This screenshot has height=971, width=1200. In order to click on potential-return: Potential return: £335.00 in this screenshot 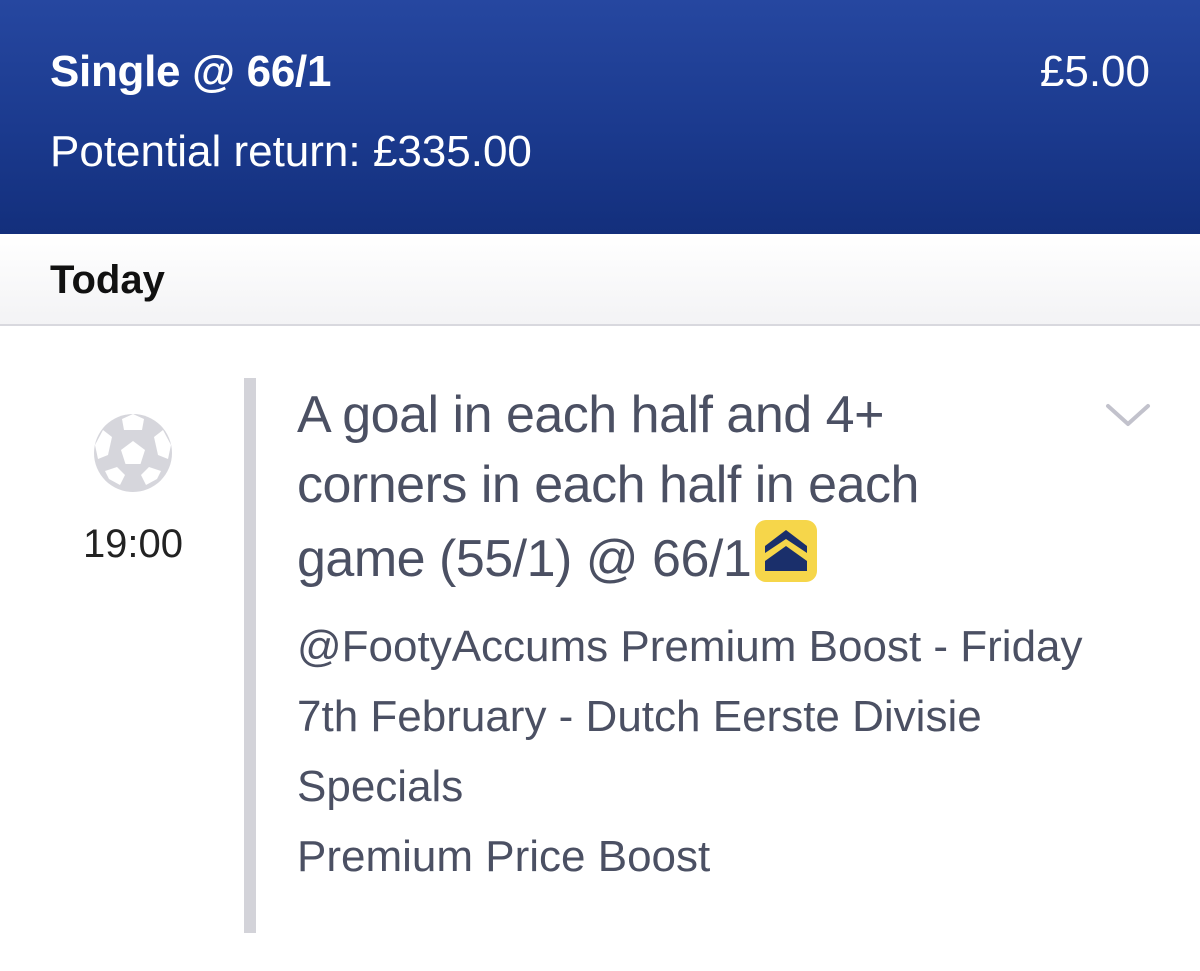, I will do `click(291, 151)`.